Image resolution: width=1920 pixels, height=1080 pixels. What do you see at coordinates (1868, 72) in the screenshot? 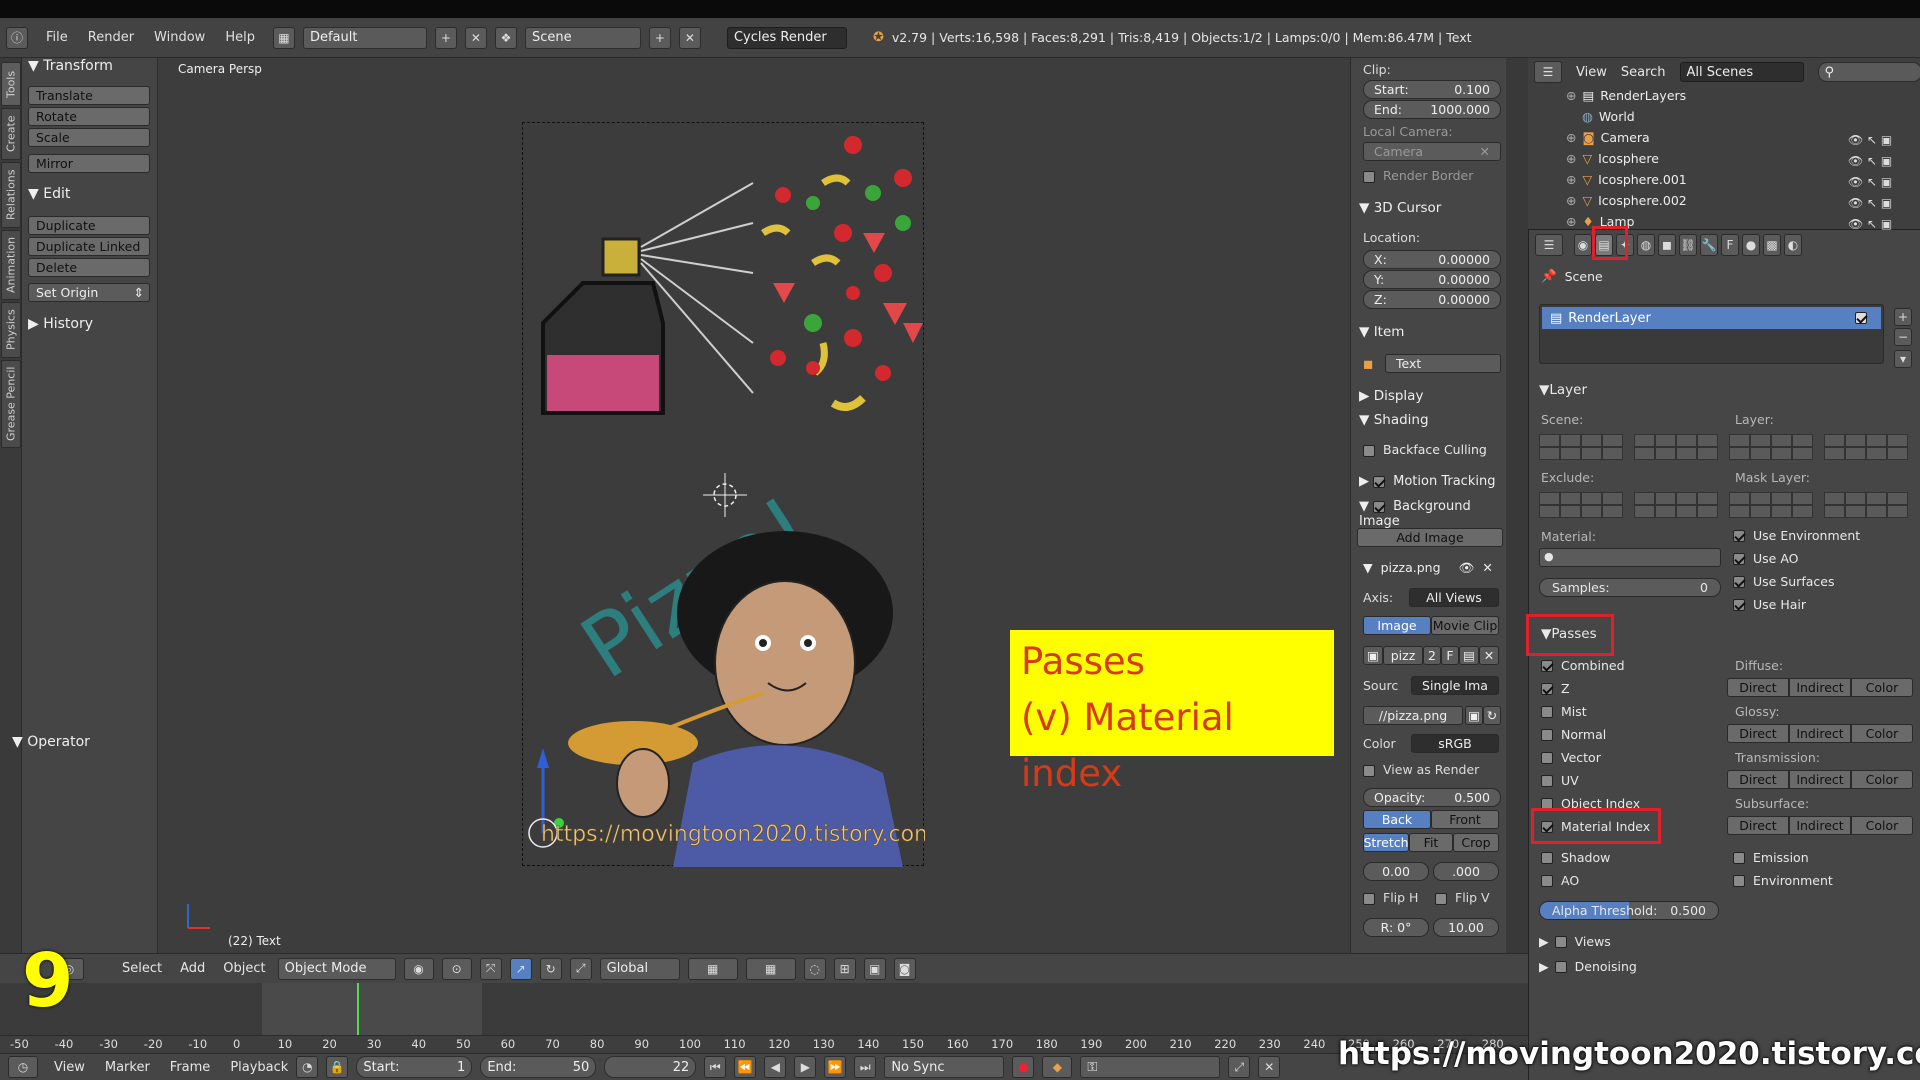
I see `outliner-search-input: ⚲` at bounding box center [1868, 72].